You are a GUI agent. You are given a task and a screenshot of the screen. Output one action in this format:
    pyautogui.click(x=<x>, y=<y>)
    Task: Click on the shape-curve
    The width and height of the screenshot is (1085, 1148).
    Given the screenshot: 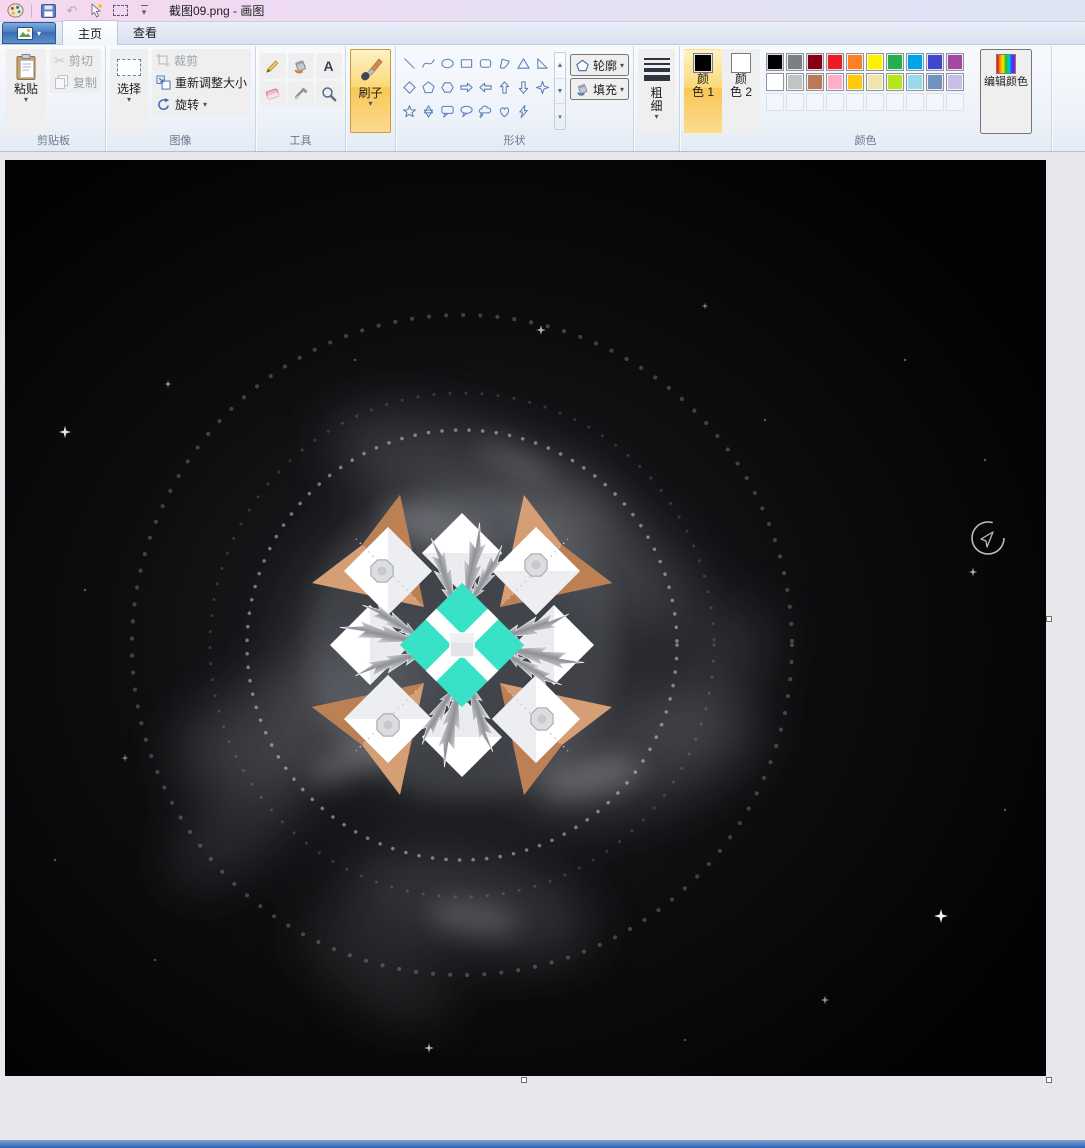 What is the action you would take?
    pyautogui.click(x=428, y=63)
    